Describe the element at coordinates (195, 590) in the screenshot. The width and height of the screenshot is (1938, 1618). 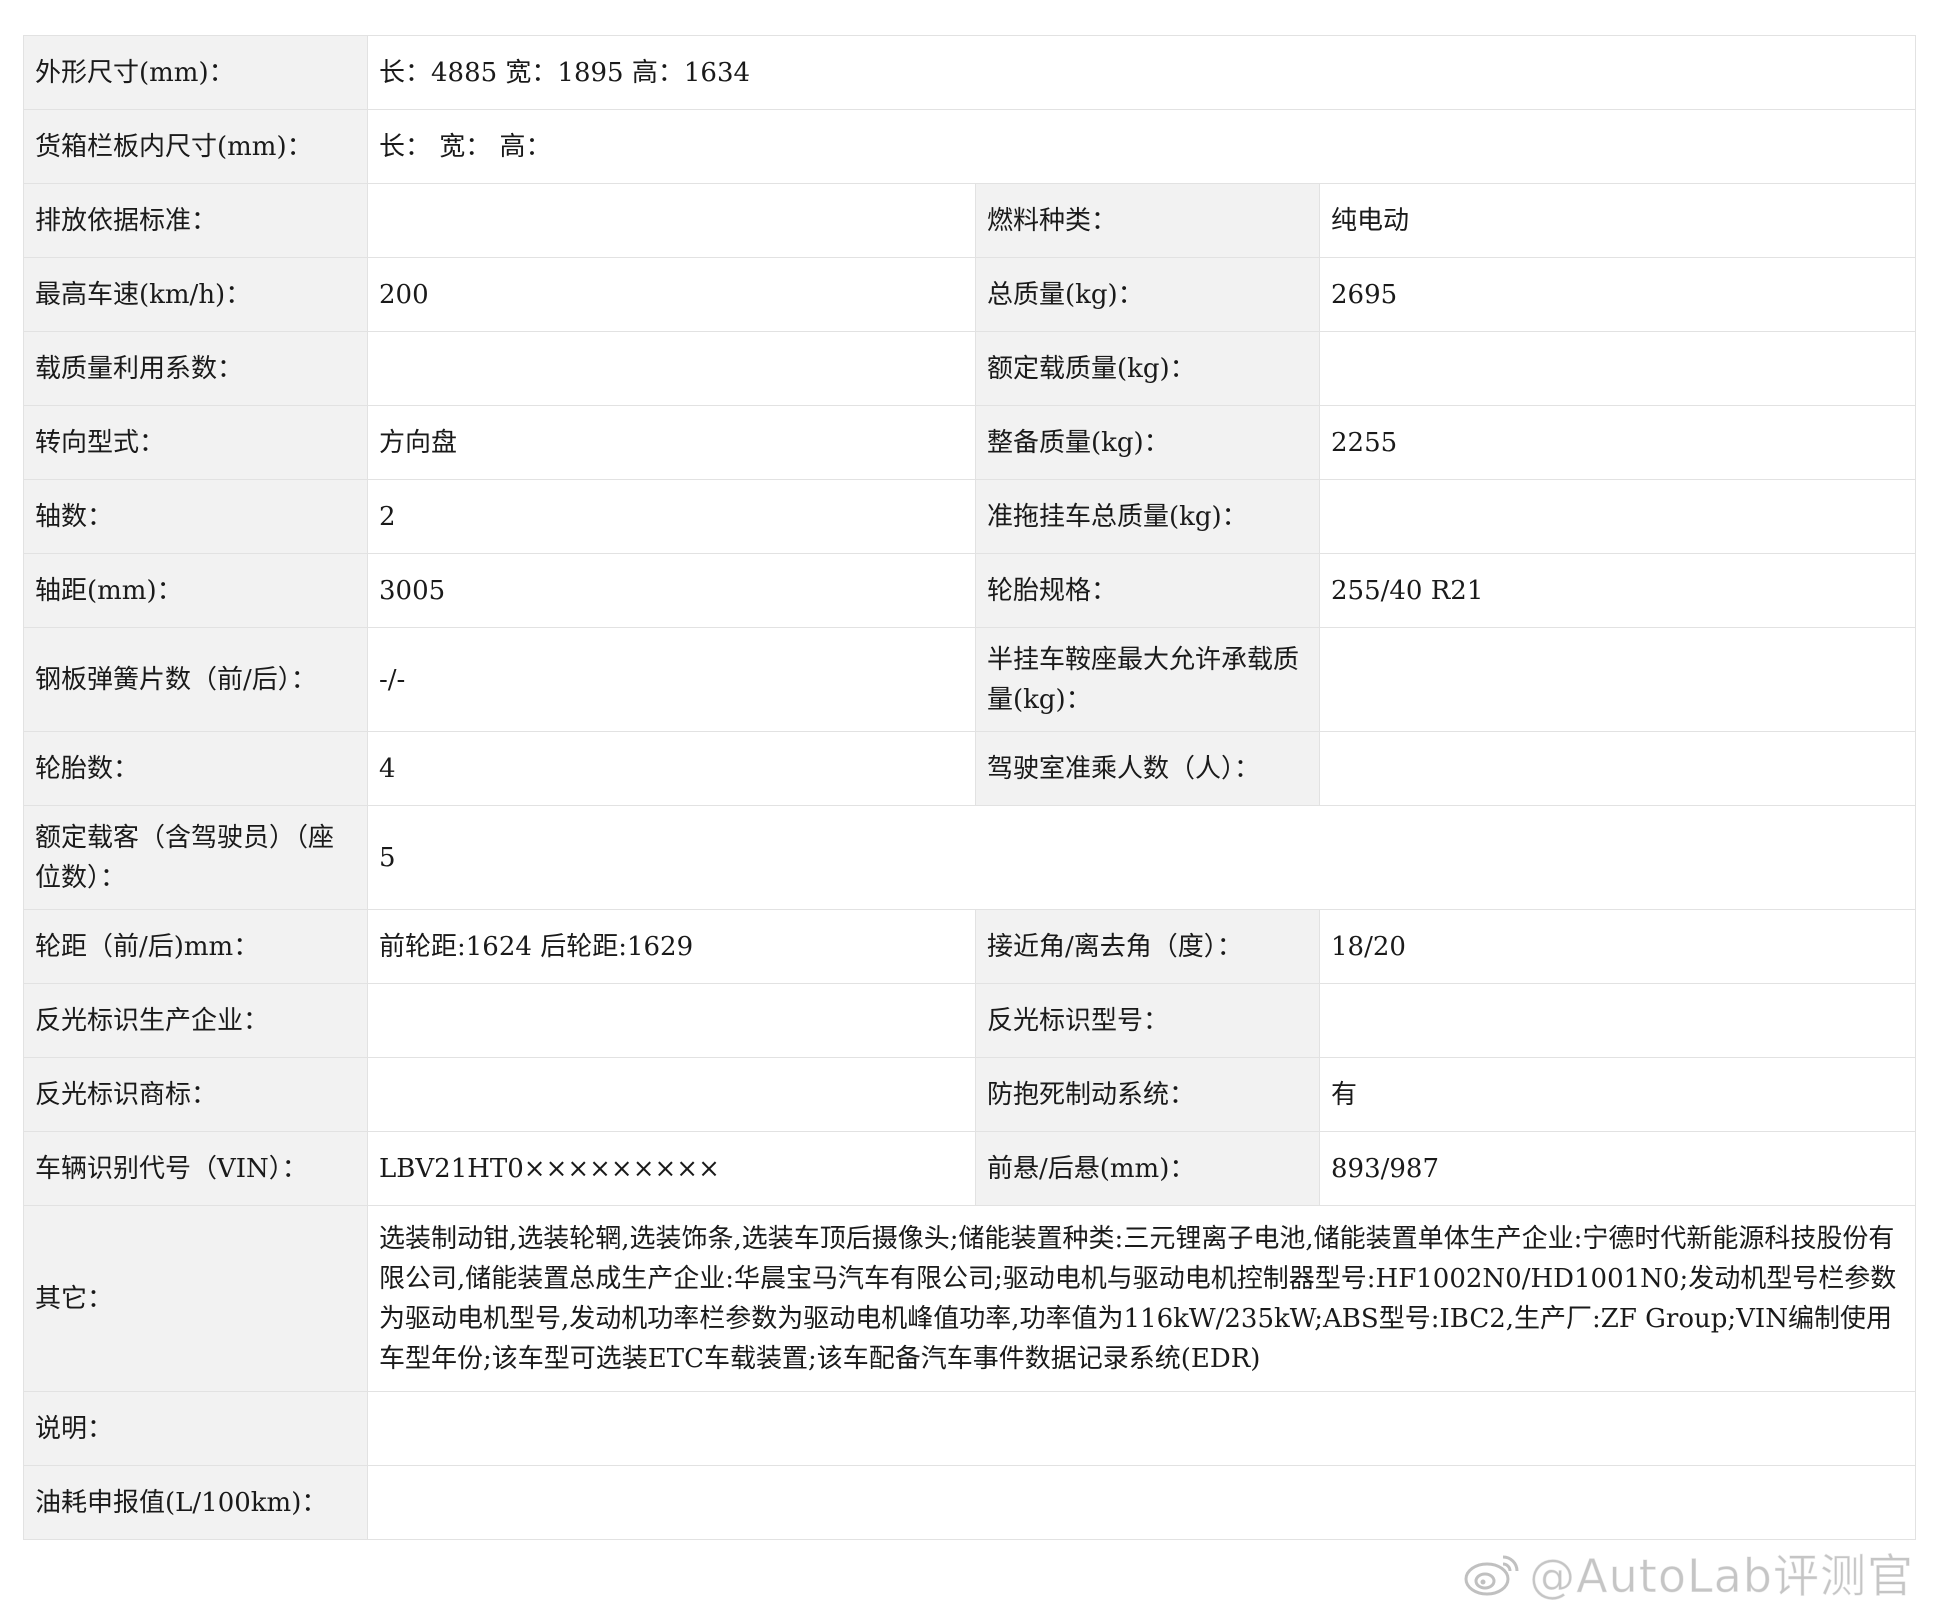
I see `spec-label: 轴距(mm)：` at that location.